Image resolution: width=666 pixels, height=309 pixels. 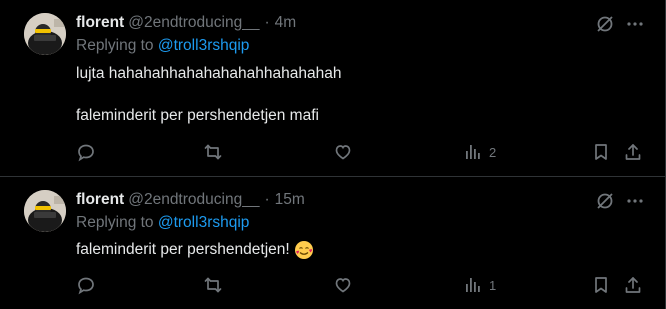 I want to click on tweet-header: florent @2endtroducing__ · 4m, so click(x=186, y=23).